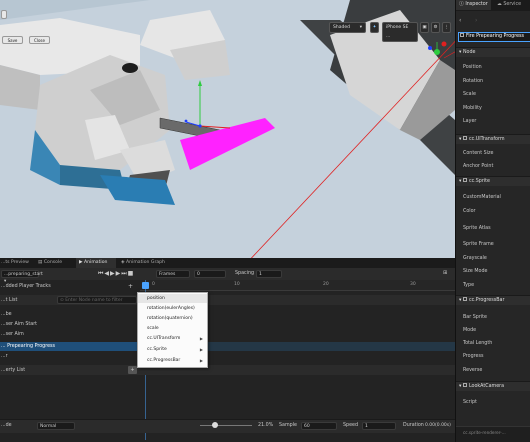  I want to click on shading-select: Shaded ▾, so click(347, 27).